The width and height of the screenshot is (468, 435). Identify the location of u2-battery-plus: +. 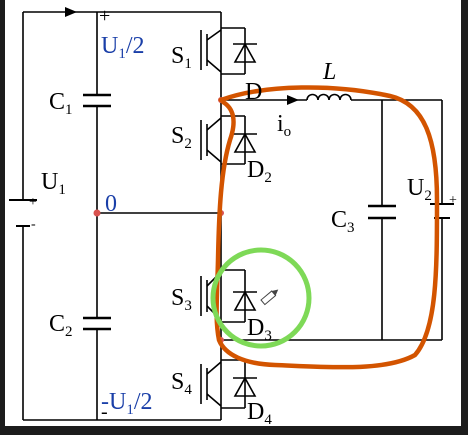
(453, 200).